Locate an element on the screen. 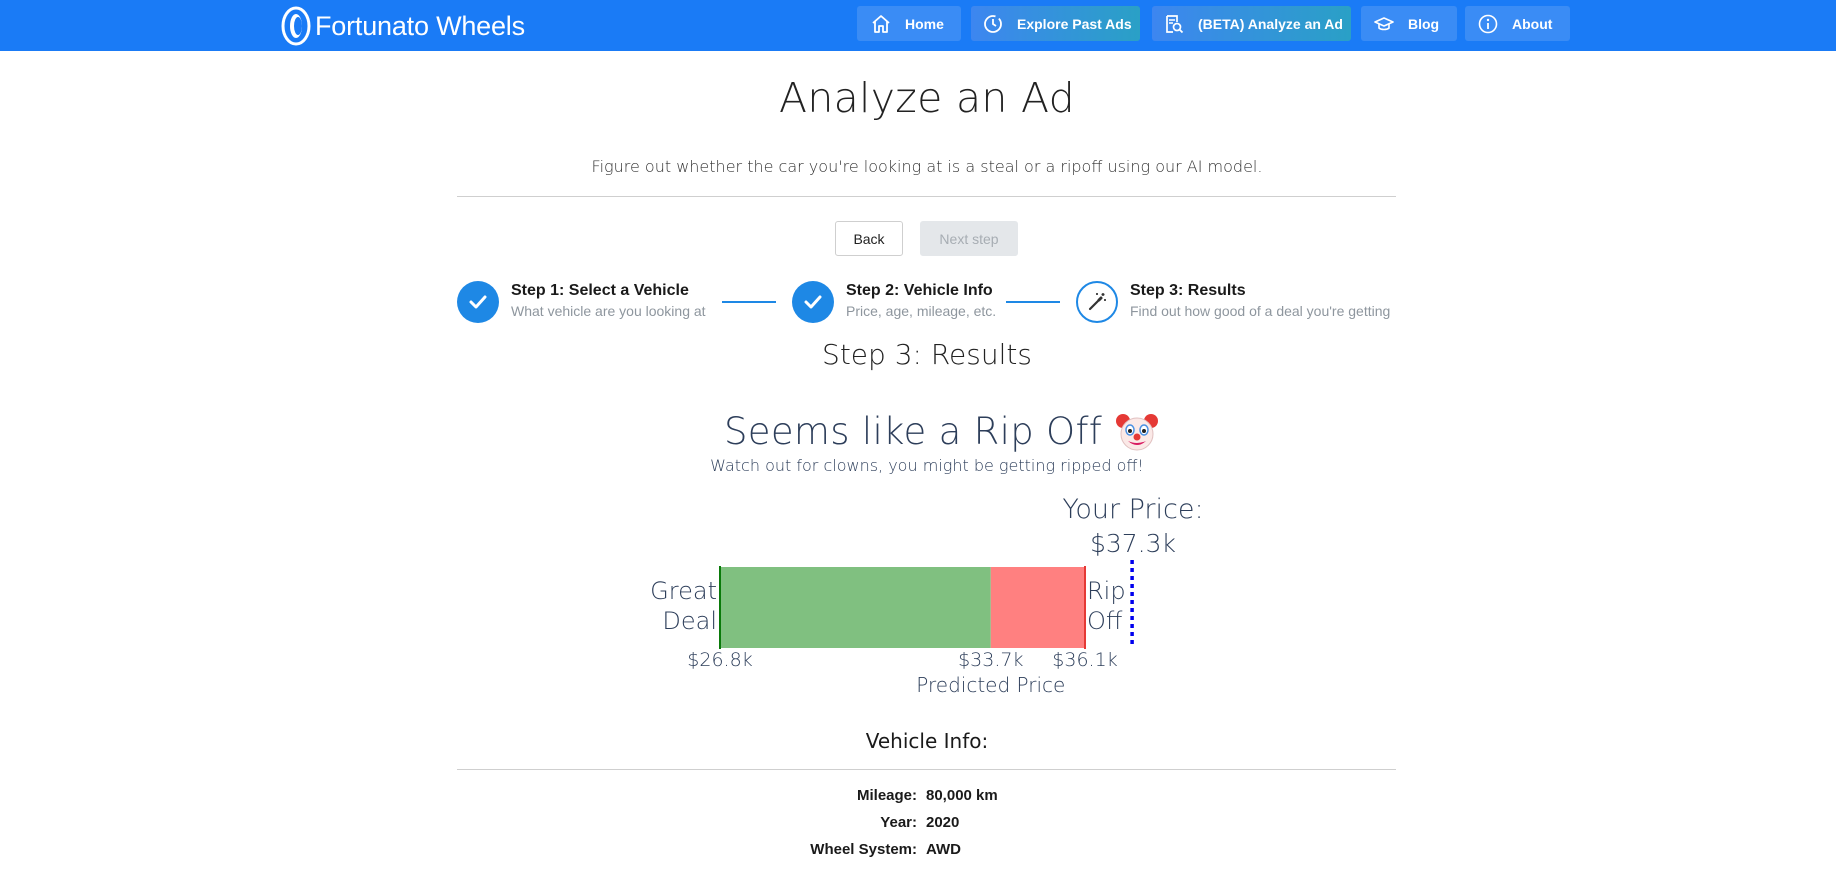 This screenshot has width=1836, height=870. wheel-system-value: AWD is located at coordinates (943, 849).